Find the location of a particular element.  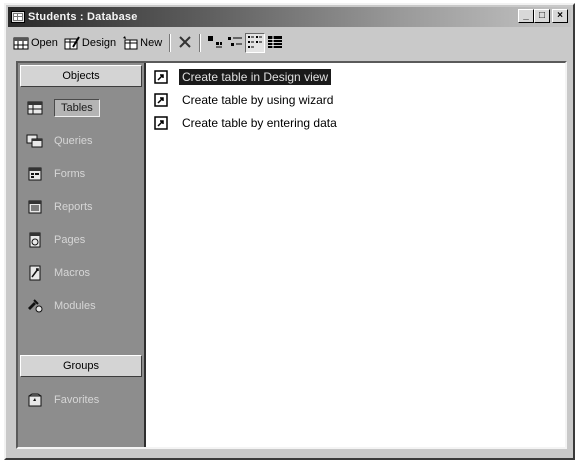

objects-header-label: Objects is located at coordinates (81, 76).